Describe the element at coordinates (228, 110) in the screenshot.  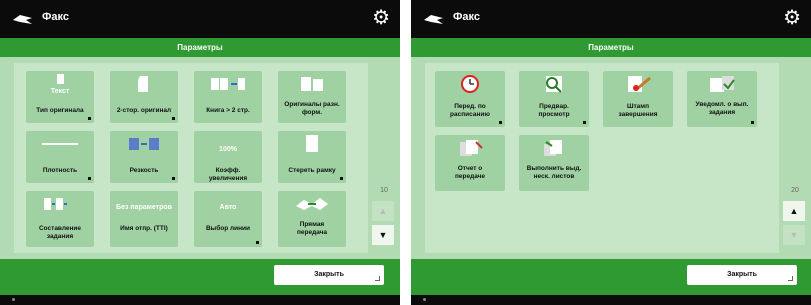
I see `tile-label: Книга > 2 стр.` at that location.